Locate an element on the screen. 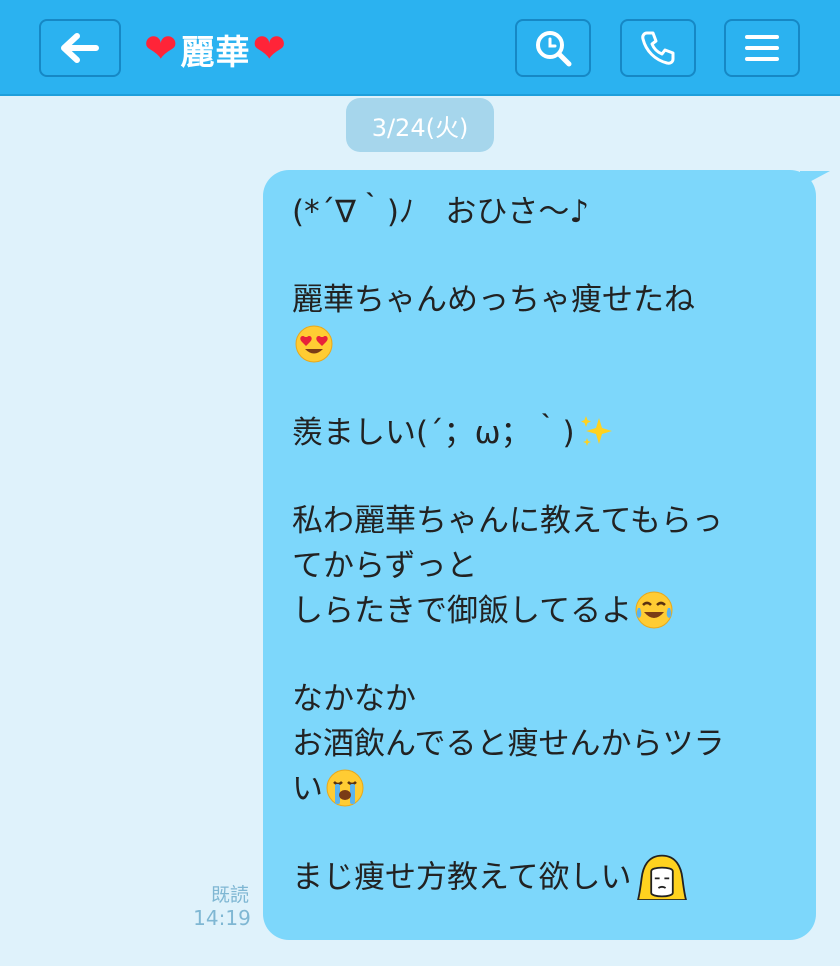 Image resolution: width=840 pixels, height=966 pixels. back-button is located at coordinates (80, 48).